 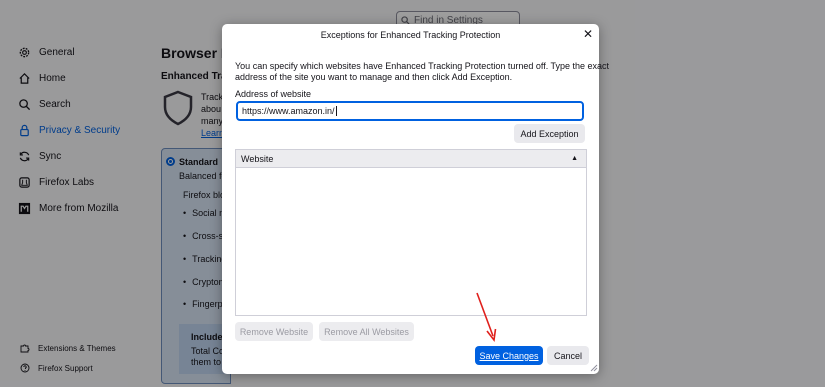 I want to click on address-label: Address of website, so click(x=273, y=94).